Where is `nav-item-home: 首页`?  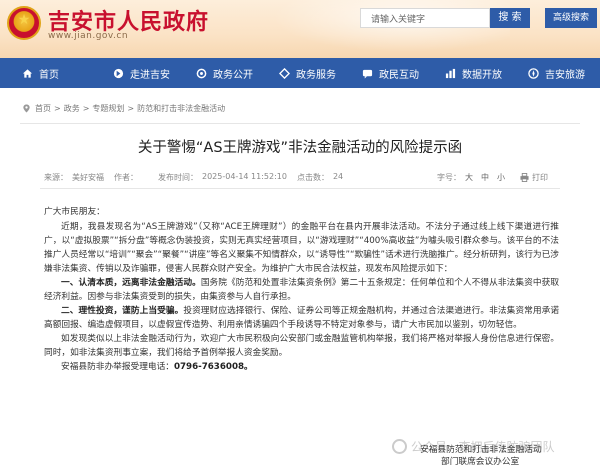 nav-item-home: 首页 is located at coordinates (40, 73).